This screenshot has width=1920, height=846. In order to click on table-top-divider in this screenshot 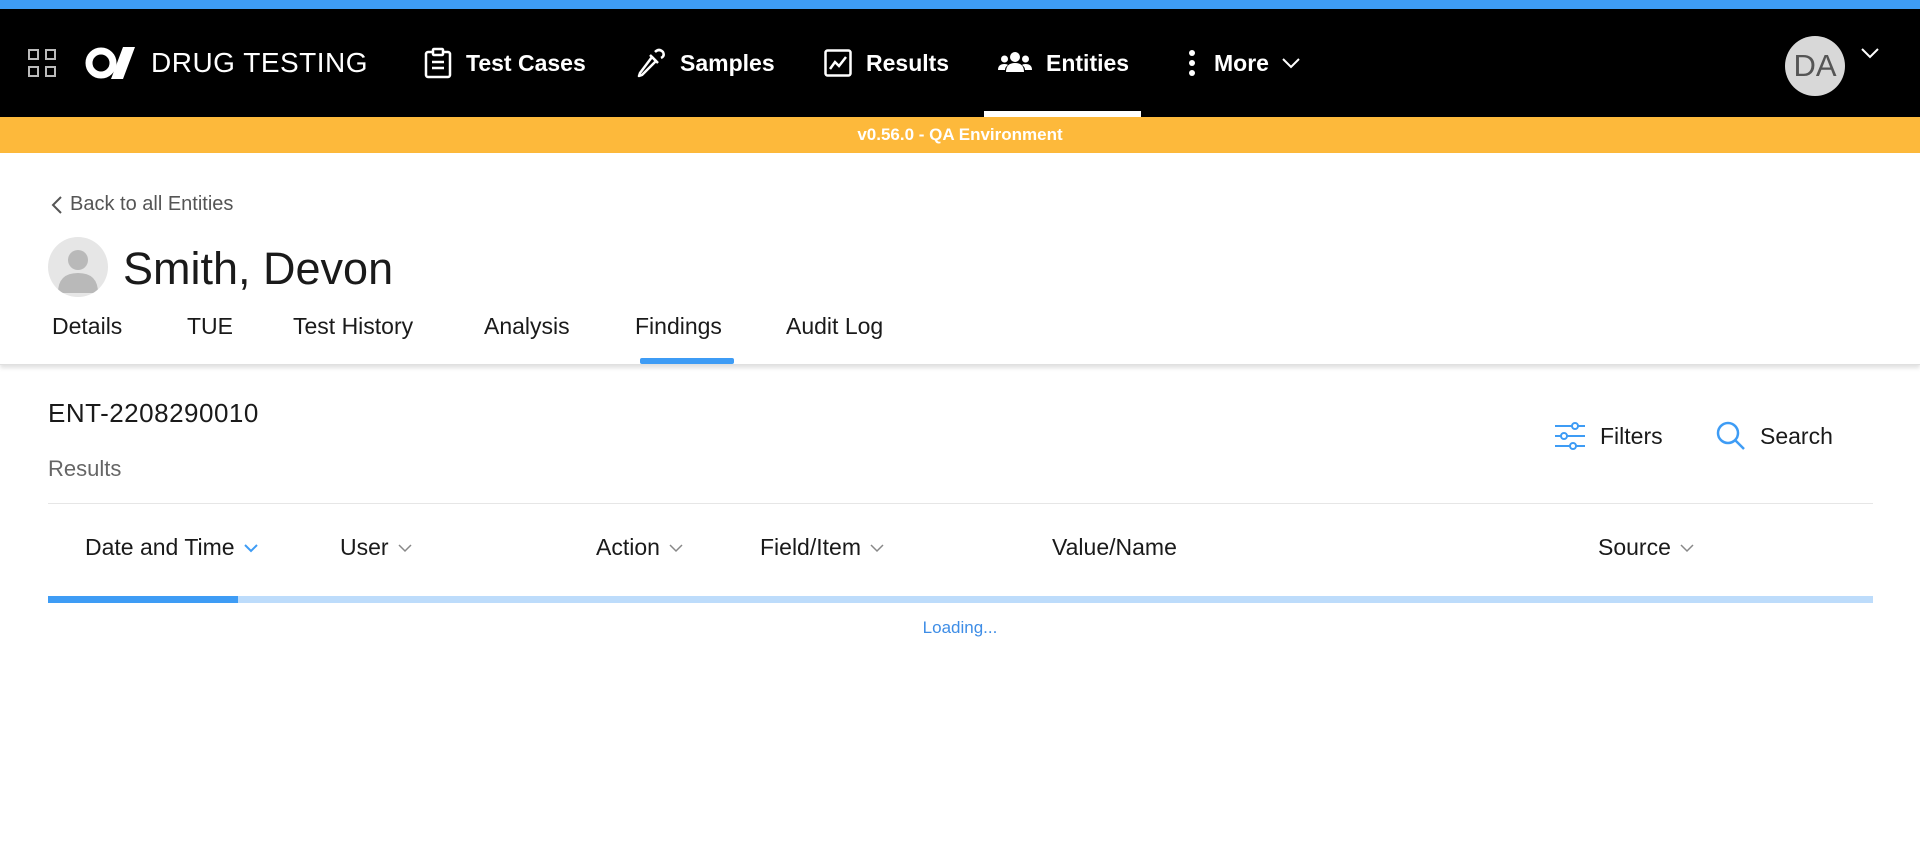, I will do `click(960, 503)`.